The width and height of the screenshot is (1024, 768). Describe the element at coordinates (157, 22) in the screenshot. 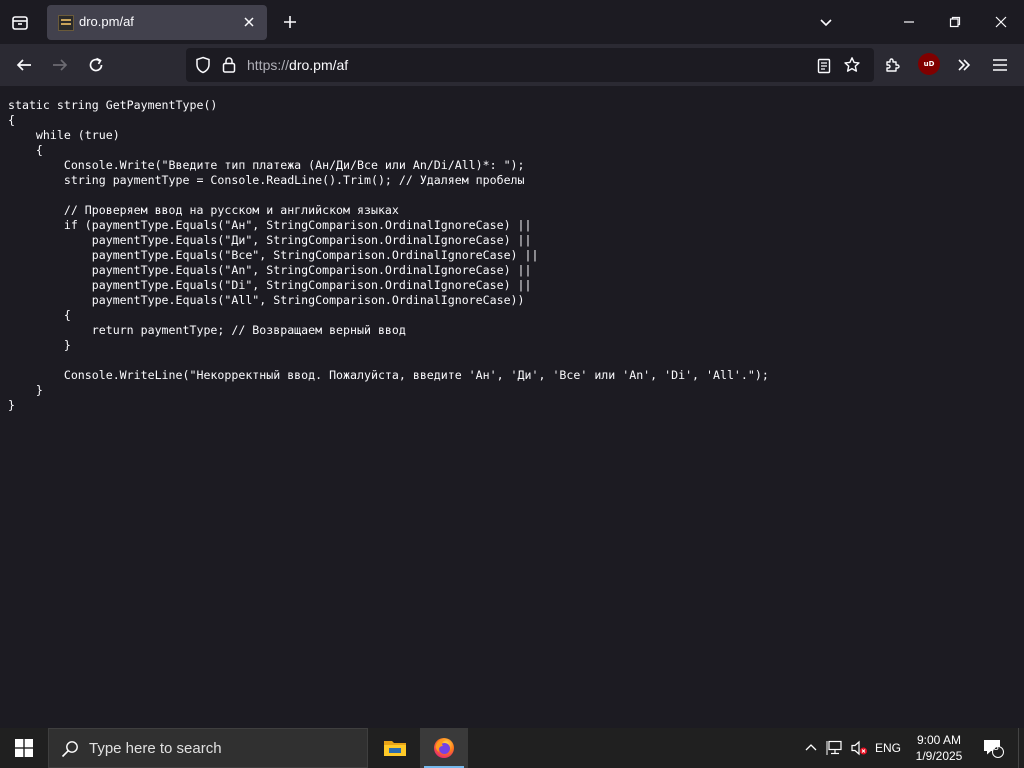

I see `tab-active: dro.pm/af` at that location.